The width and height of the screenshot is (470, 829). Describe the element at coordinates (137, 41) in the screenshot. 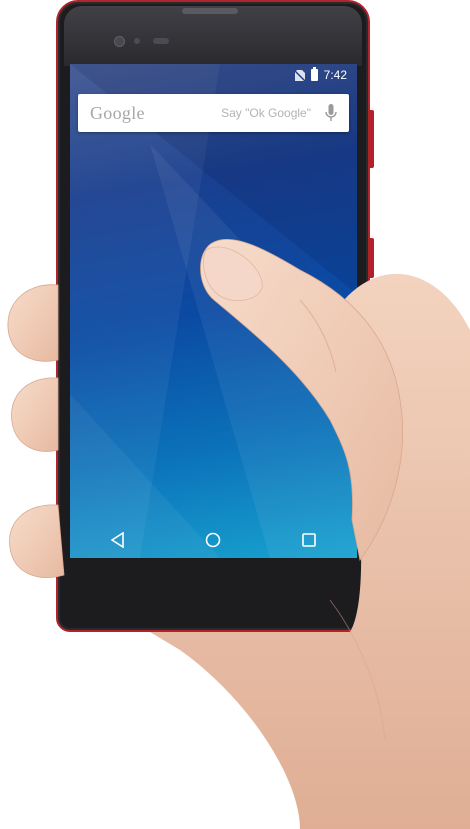

I see `proximity-sensor` at that location.